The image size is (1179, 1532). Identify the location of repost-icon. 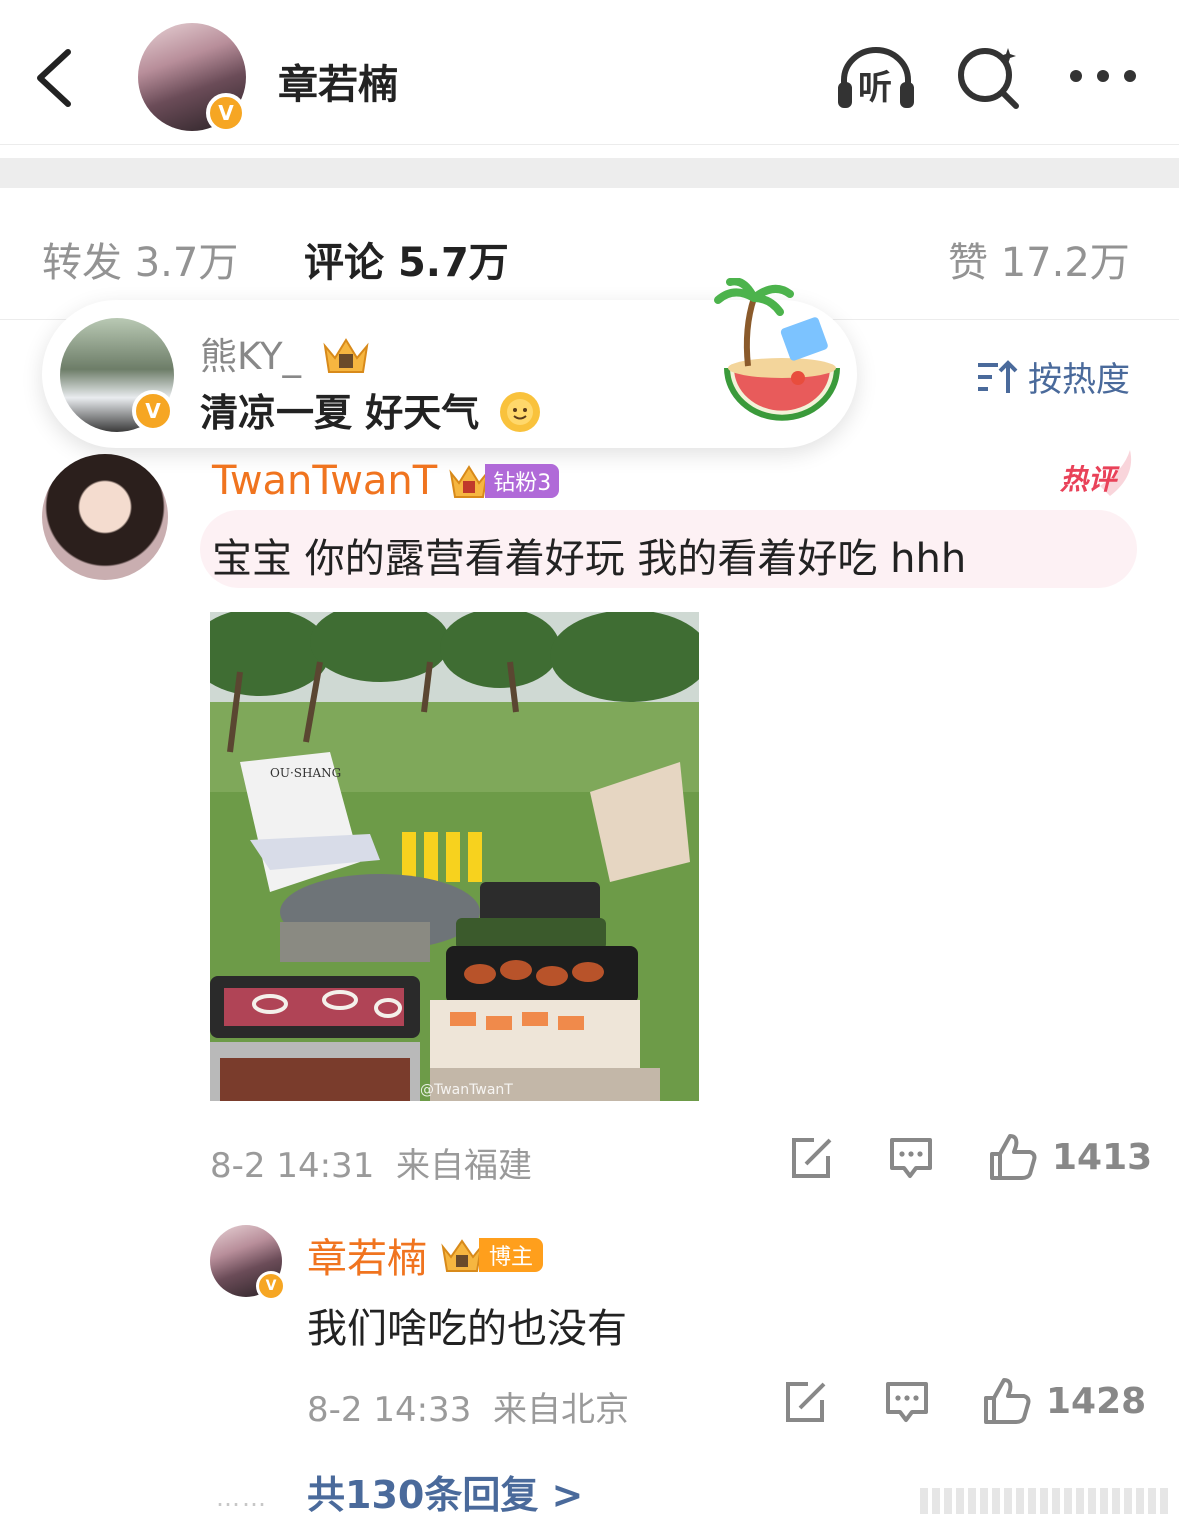
(811, 1159).